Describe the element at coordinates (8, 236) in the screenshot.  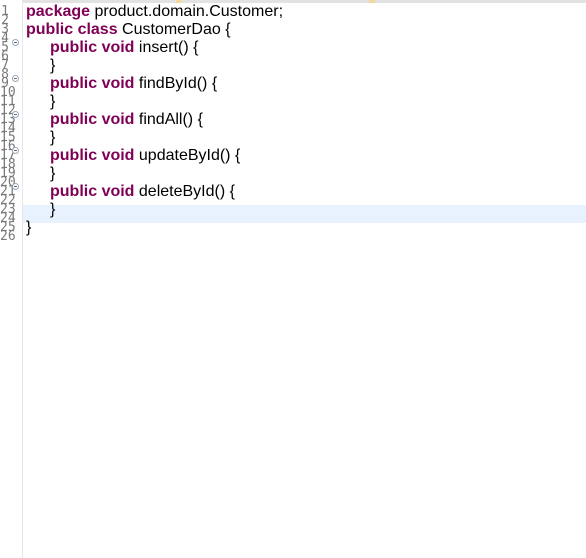
I see `line-number-text: 26` at that location.